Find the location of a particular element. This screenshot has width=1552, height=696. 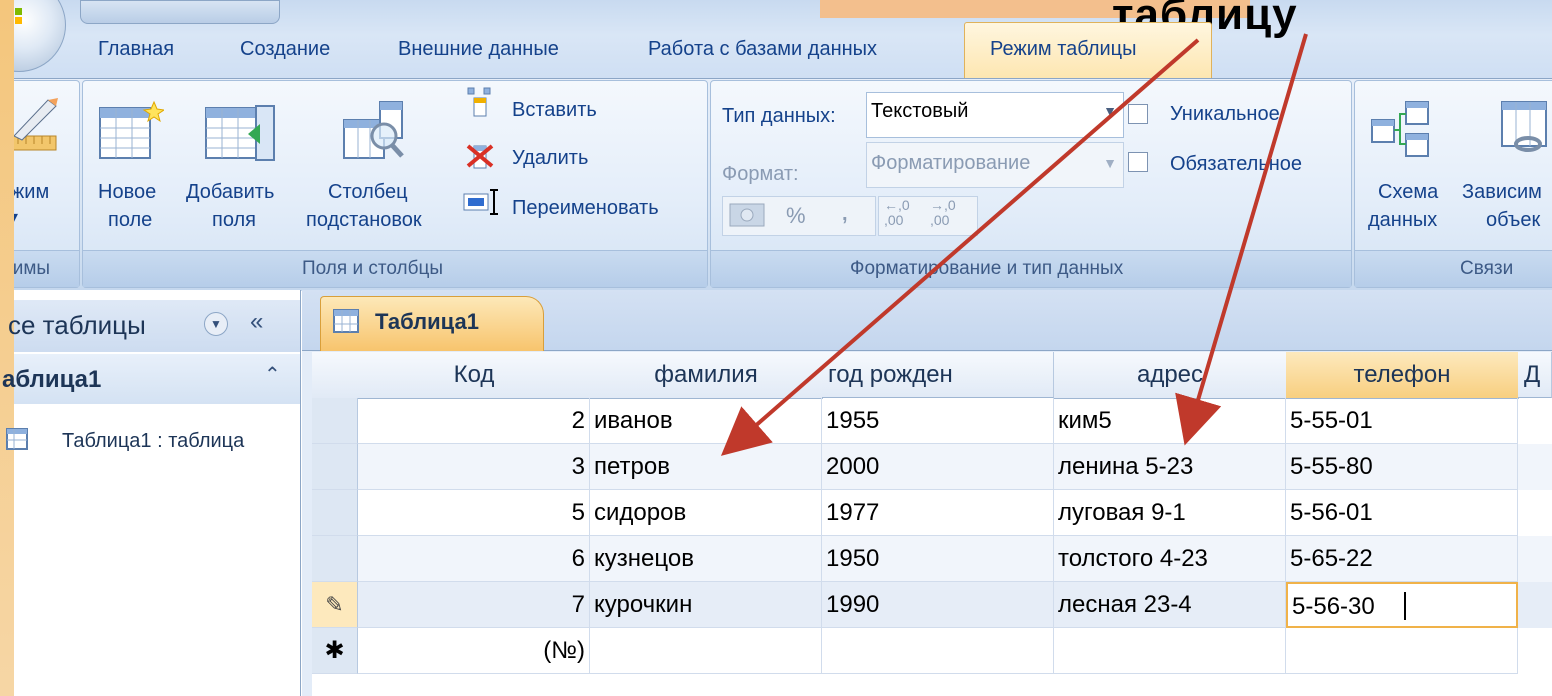

cell-address: лесная 23-4 is located at coordinates (1170, 605).